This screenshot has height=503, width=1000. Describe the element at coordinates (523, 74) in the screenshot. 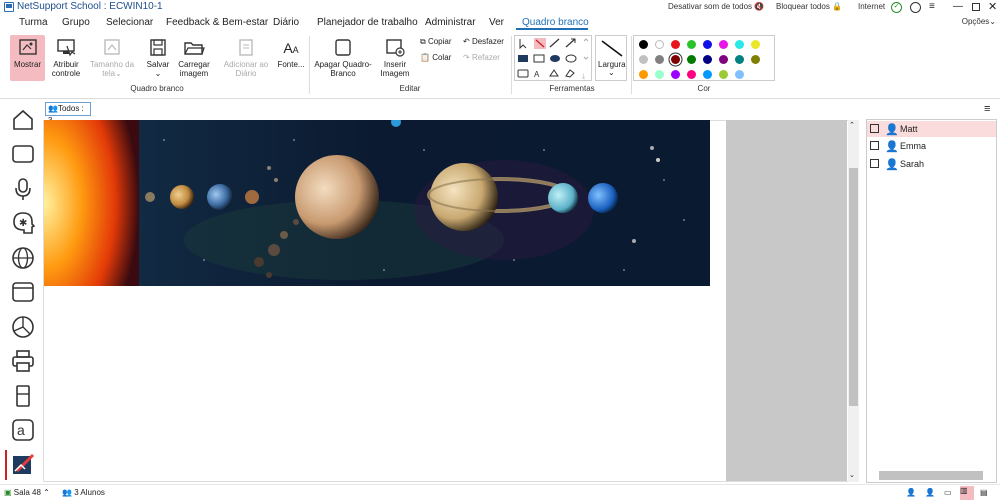

I see `highlighter-tool-icon` at that location.